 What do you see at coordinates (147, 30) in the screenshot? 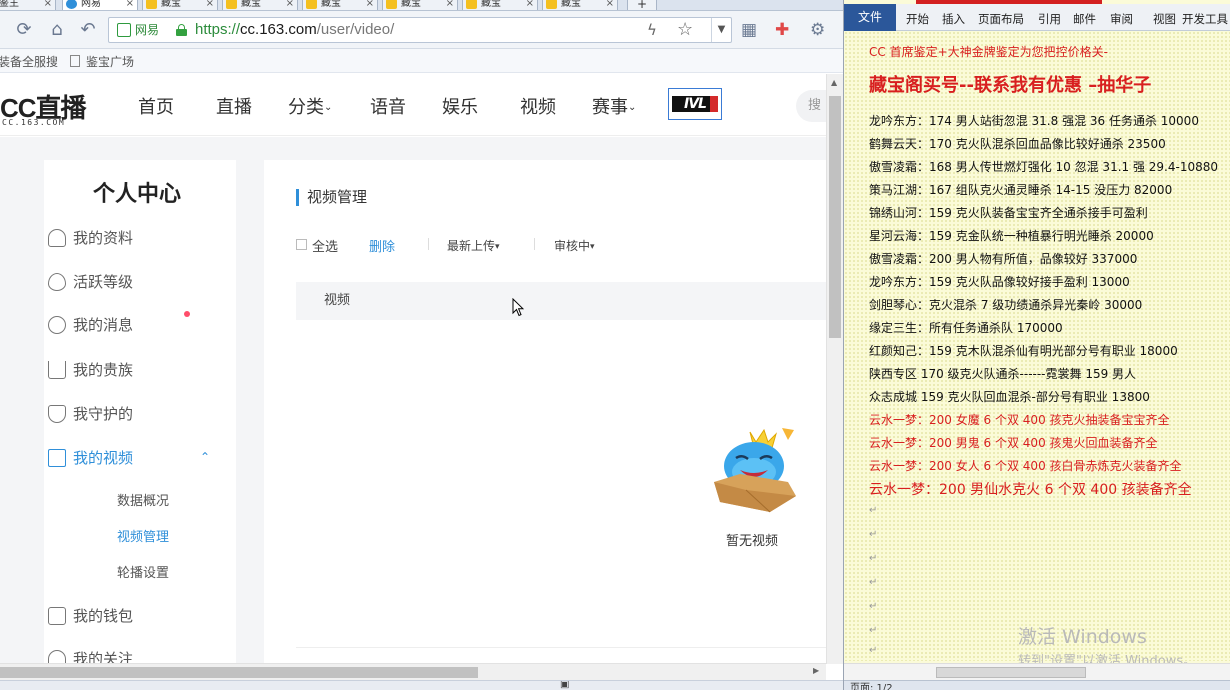
I see `site-badge-label: 网易` at bounding box center [147, 30].